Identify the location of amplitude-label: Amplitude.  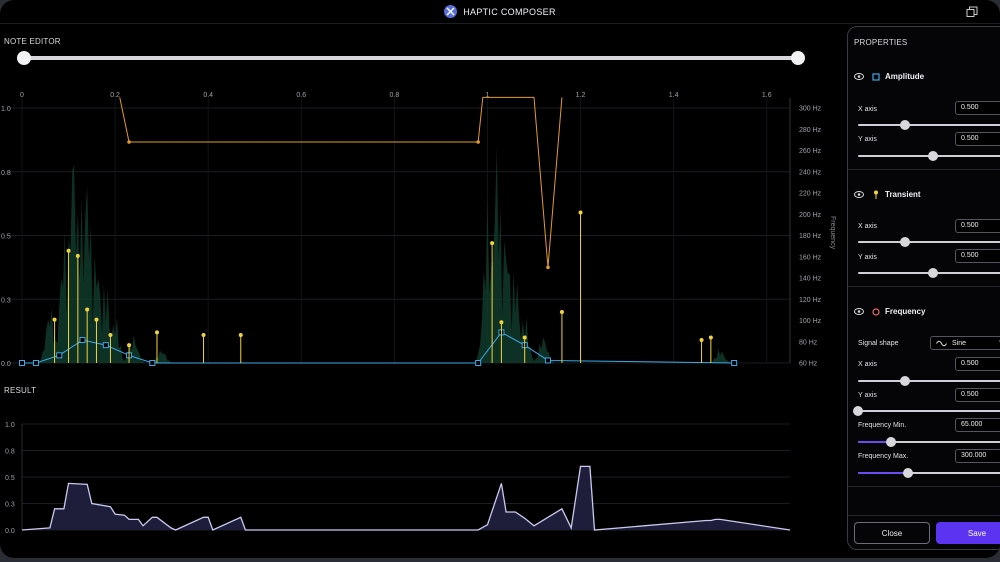
(905, 76).